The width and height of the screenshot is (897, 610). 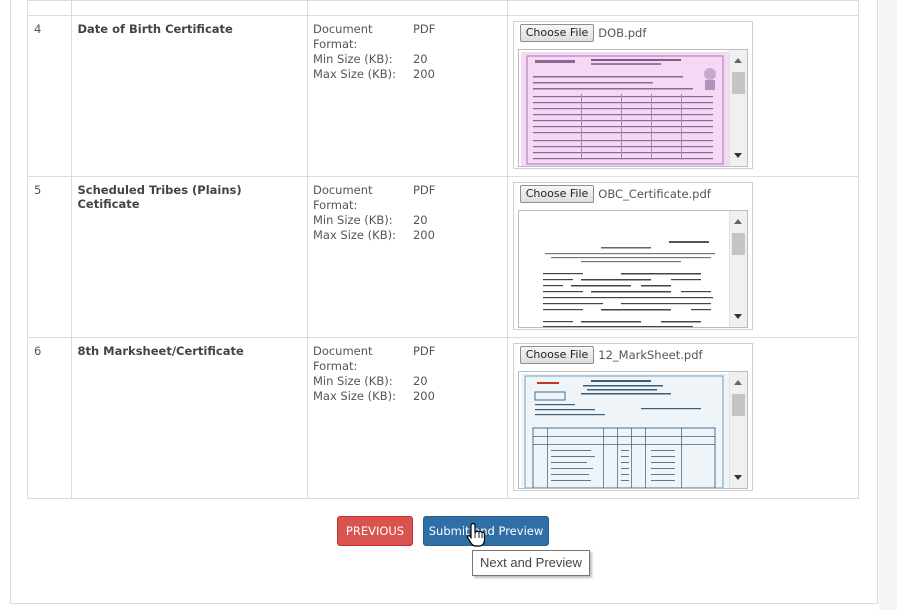 I want to click on tooltip: Next and Preview, so click(x=531, y=563).